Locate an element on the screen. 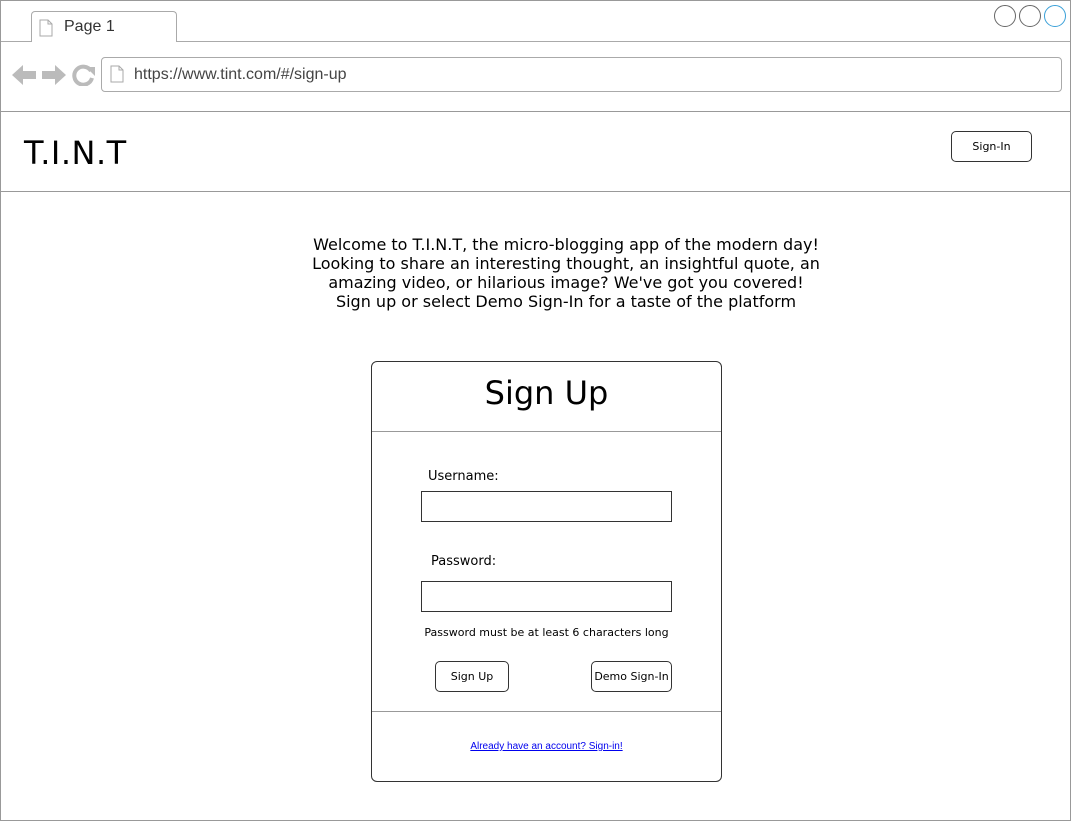  password-label: Password: is located at coordinates (464, 561).